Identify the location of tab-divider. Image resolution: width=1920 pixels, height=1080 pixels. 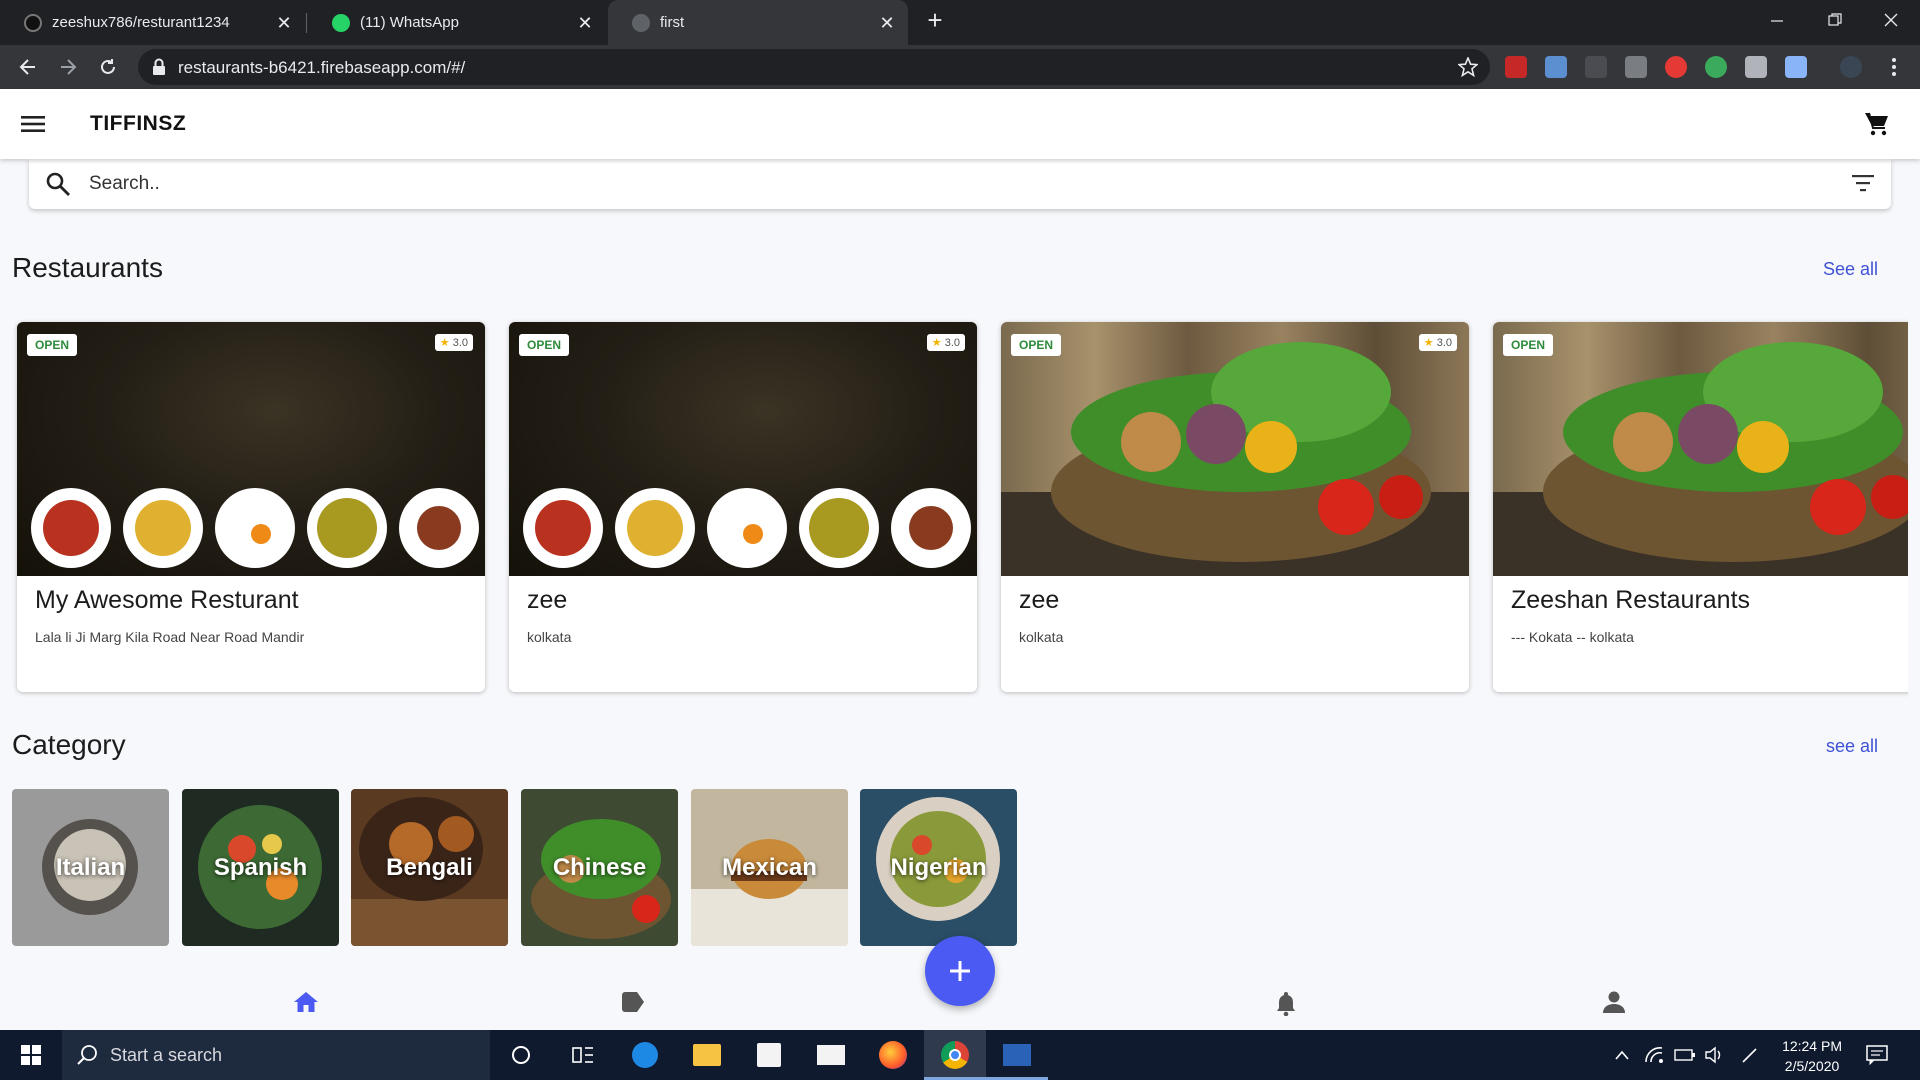
(306, 23).